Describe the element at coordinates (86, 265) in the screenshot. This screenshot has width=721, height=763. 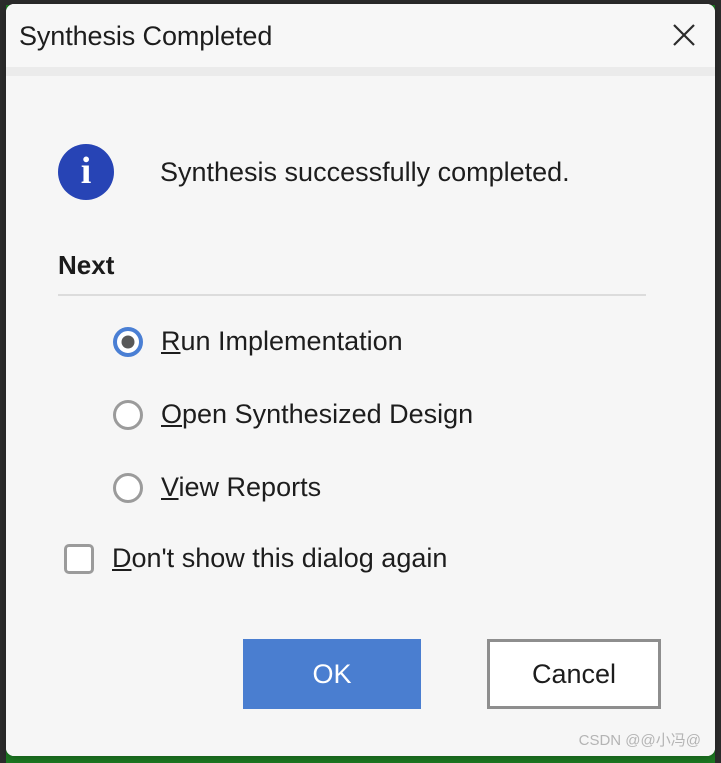
I see `next-section-heading: Next` at that location.